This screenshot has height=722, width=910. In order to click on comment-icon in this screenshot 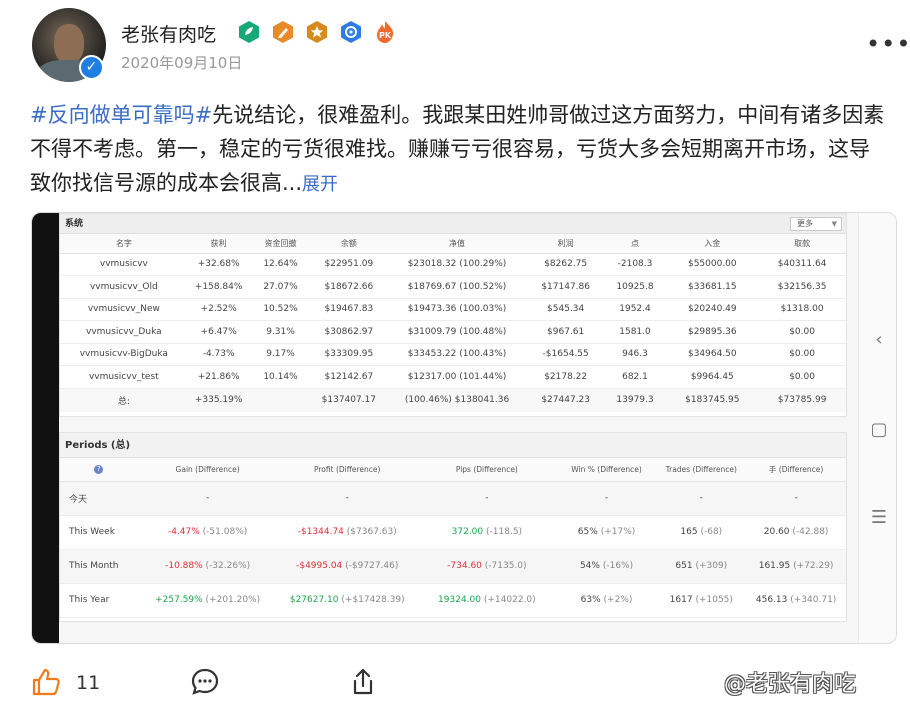, I will do `click(205, 684)`.